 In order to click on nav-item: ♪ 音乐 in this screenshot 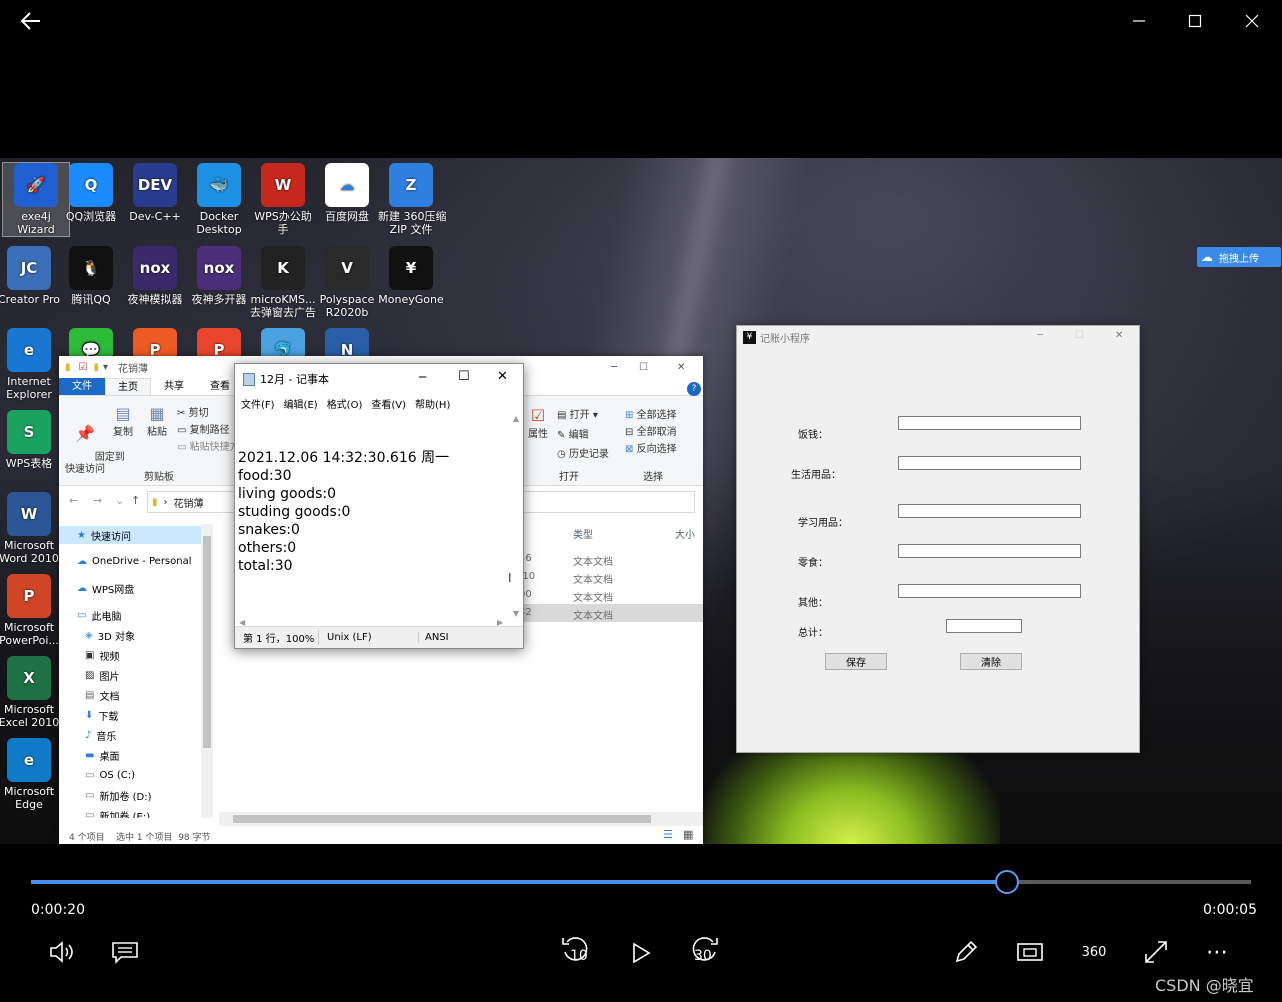, I will do `click(130, 735)`.